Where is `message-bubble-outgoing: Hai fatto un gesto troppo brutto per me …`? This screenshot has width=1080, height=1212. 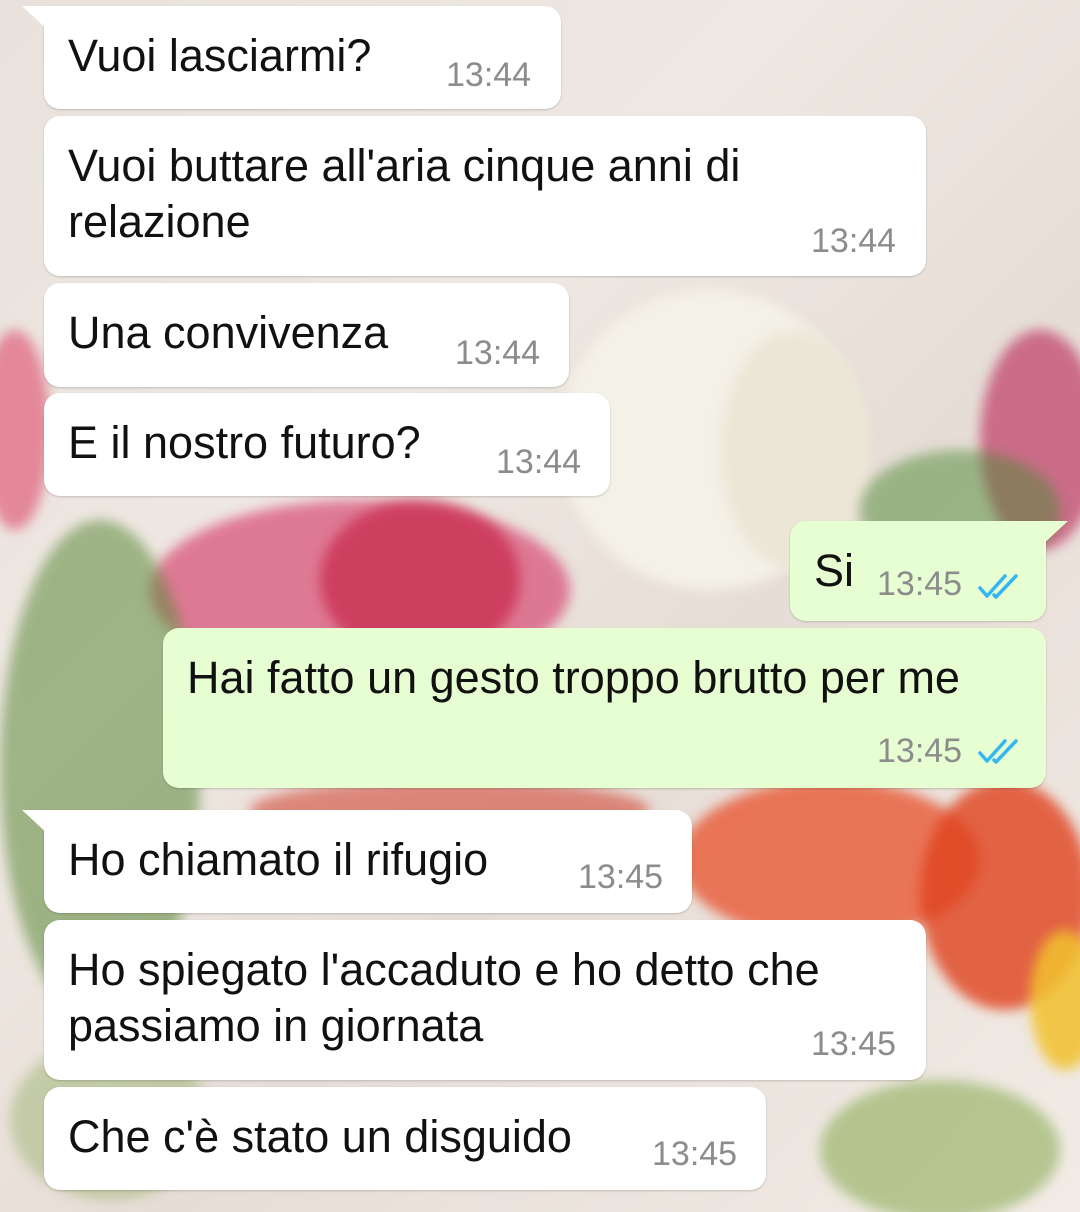 message-bubble-outgoing: Hai fatto un gesto troppo brutto per me … is located at coordinates (604, 708).